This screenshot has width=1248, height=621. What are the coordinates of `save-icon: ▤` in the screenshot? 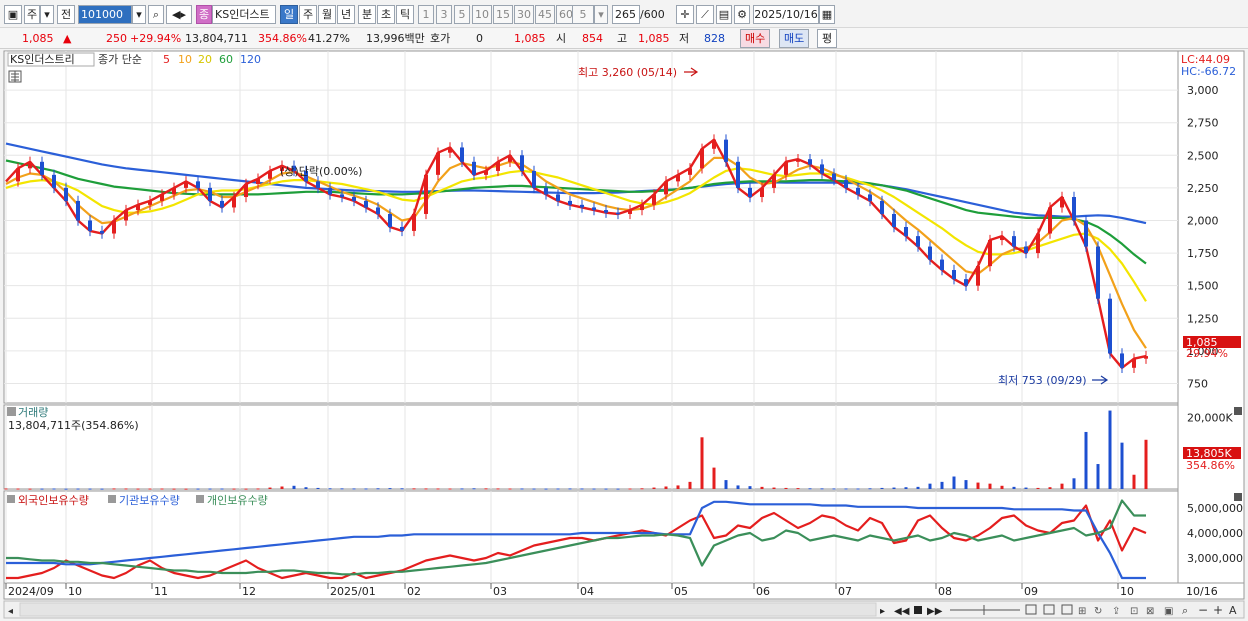 It's located at (724, 14).